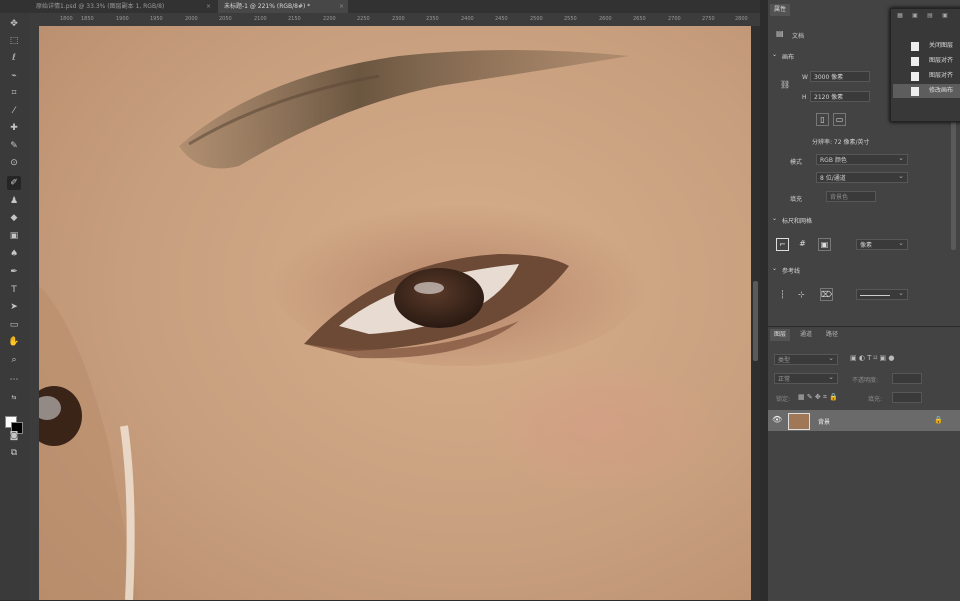 The image size is (960, 601). I want to click on ruler-tick: 2700, so click(674, 19).